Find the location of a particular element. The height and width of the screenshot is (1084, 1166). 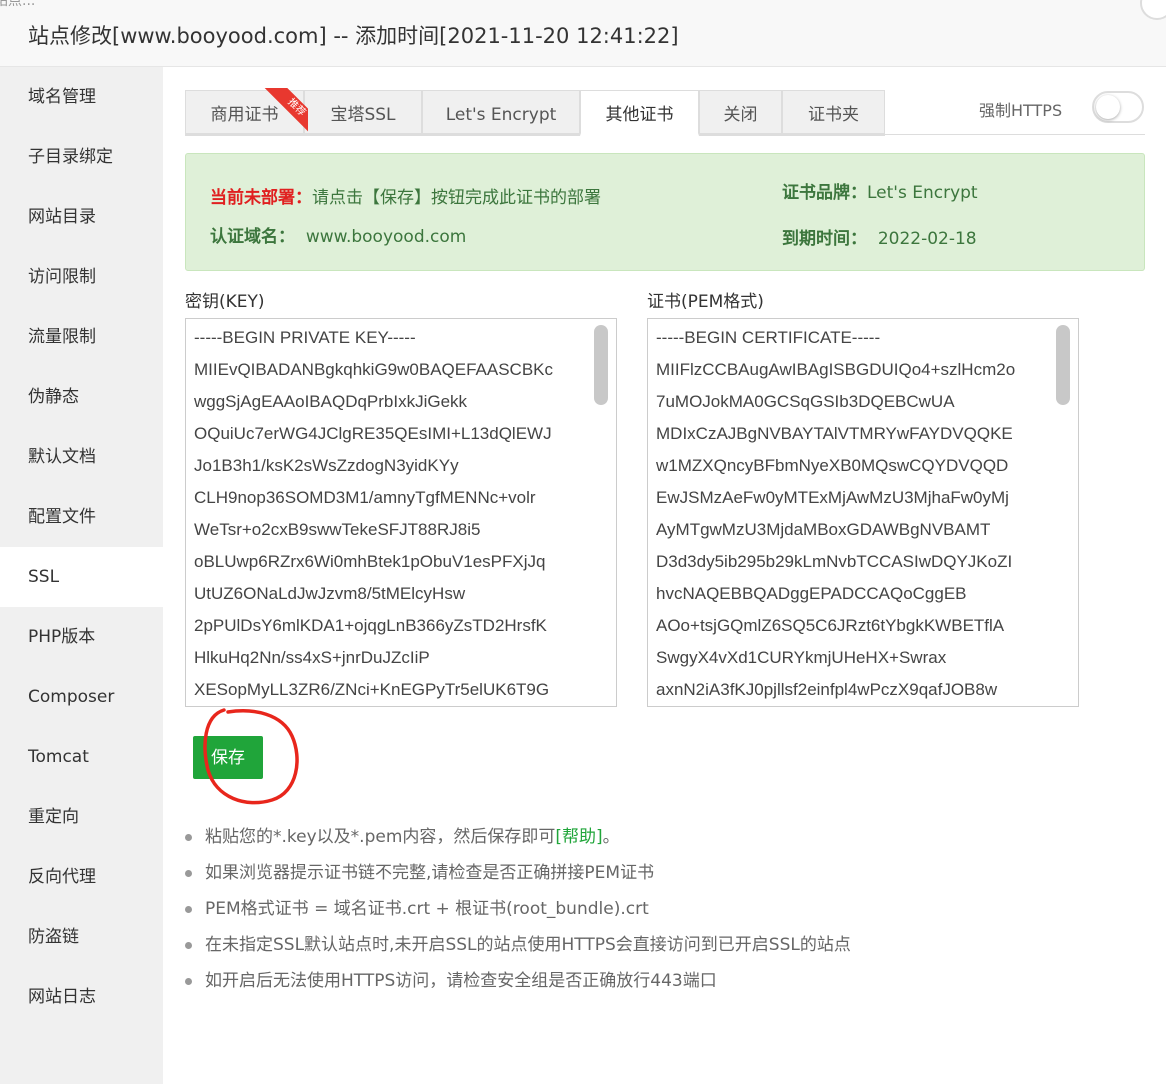

recommend-ribbon: 推荐 is located at coordinates (285, 111).